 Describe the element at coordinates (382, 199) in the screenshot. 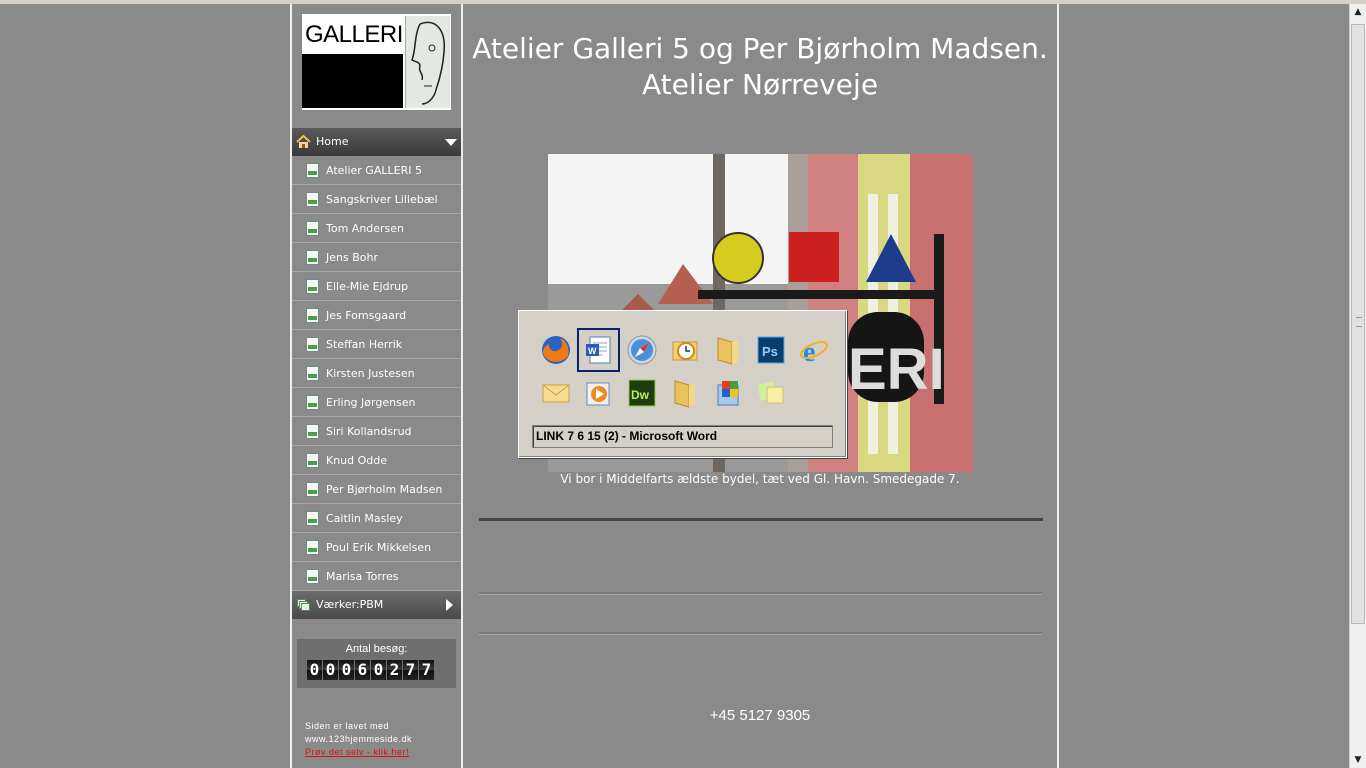

I see `nav-item-label: Sangskriver Lillebæl` at that location.